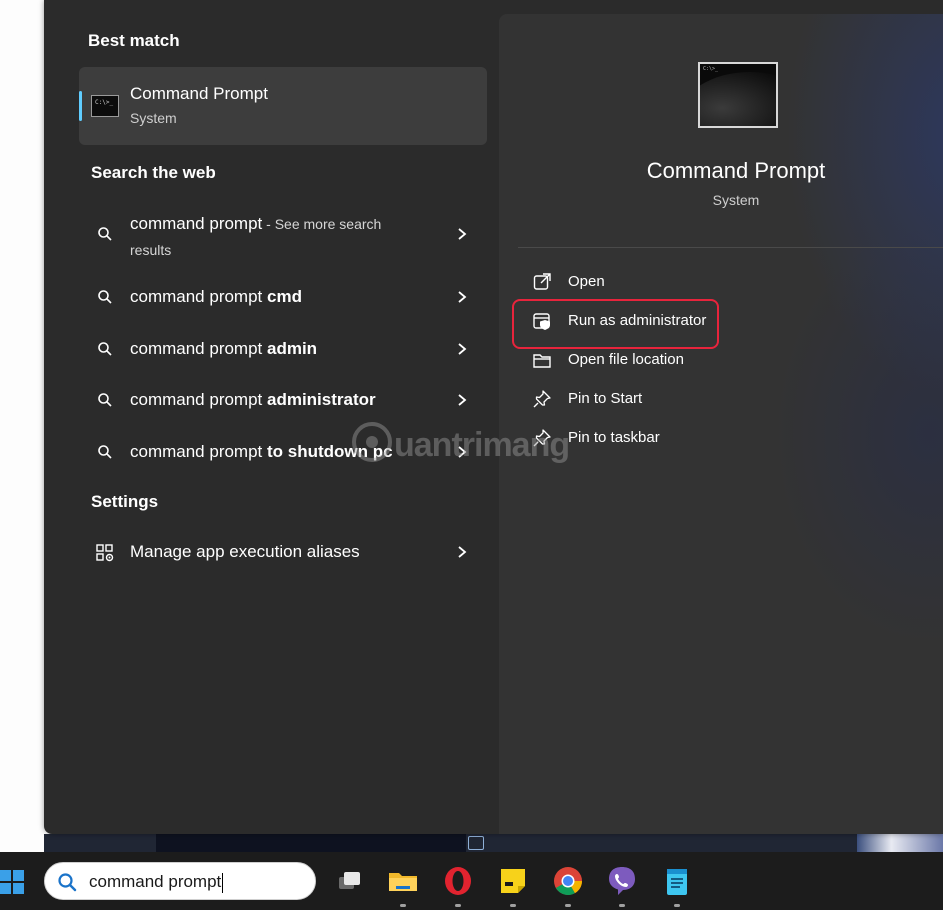 The image size is (943, 910). Describe the element at coordinates (622, 881) in the screenshot. I see `viber-icon` at that location.